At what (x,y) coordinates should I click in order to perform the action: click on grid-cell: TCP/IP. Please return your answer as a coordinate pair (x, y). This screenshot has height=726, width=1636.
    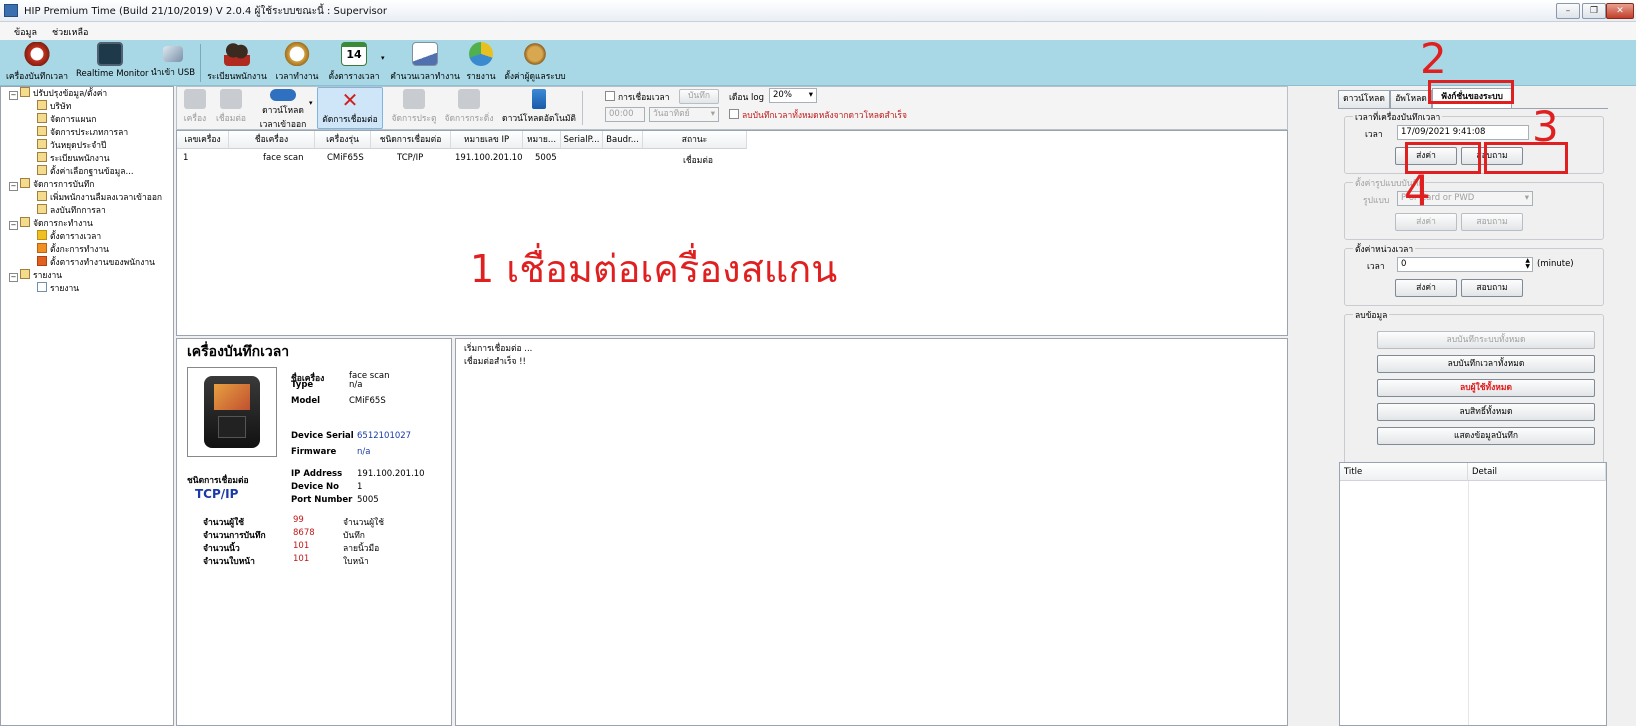
    Looking at the image, I should click on (410, 158).